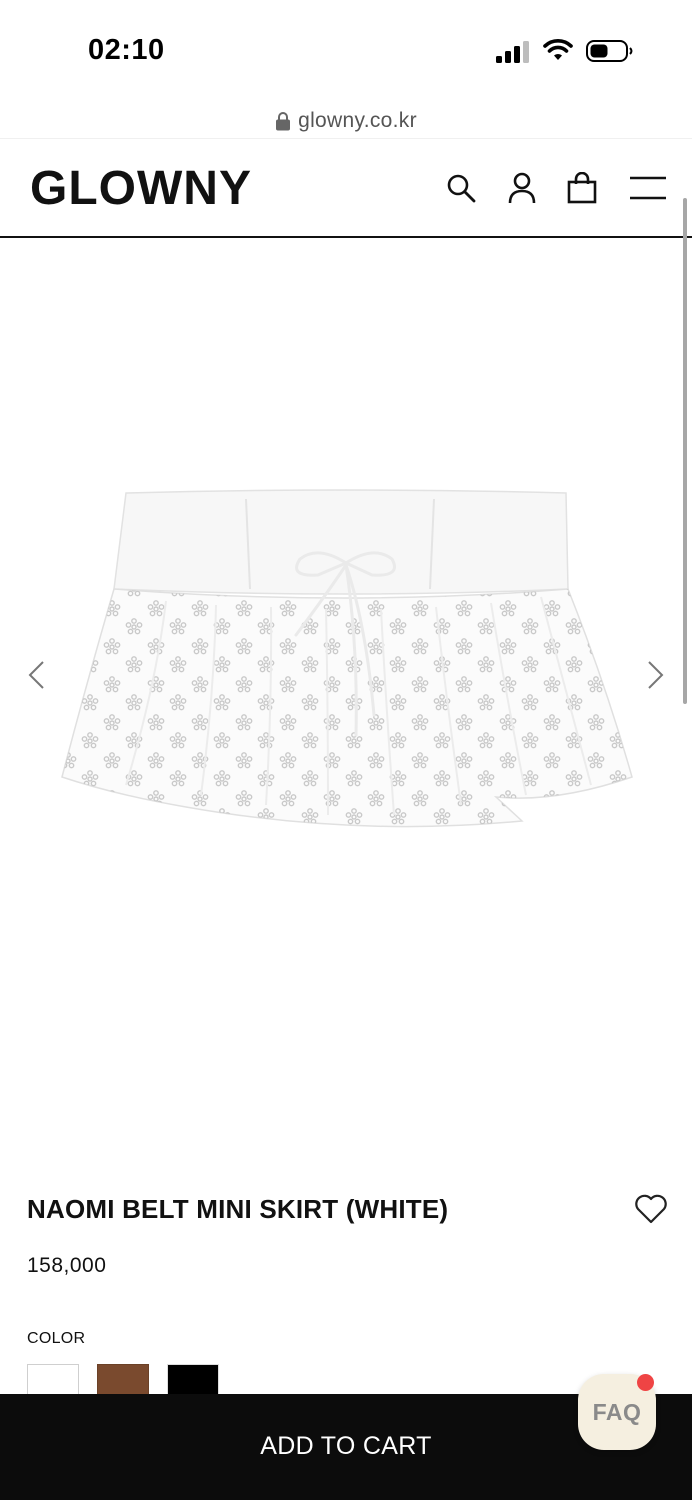  What do you see at coordinates (141, 188) in the screenshot?
I see `site-logo: GLOWNY` at bounding box center [141, 188].